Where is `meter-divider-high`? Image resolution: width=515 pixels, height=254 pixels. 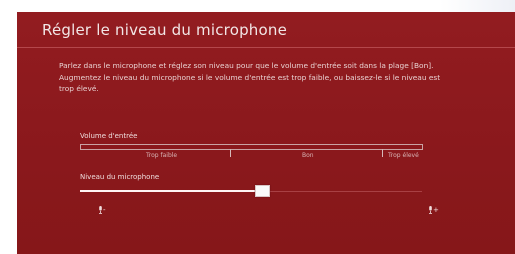 meter-divider-high is located at coordinates (382, 153).